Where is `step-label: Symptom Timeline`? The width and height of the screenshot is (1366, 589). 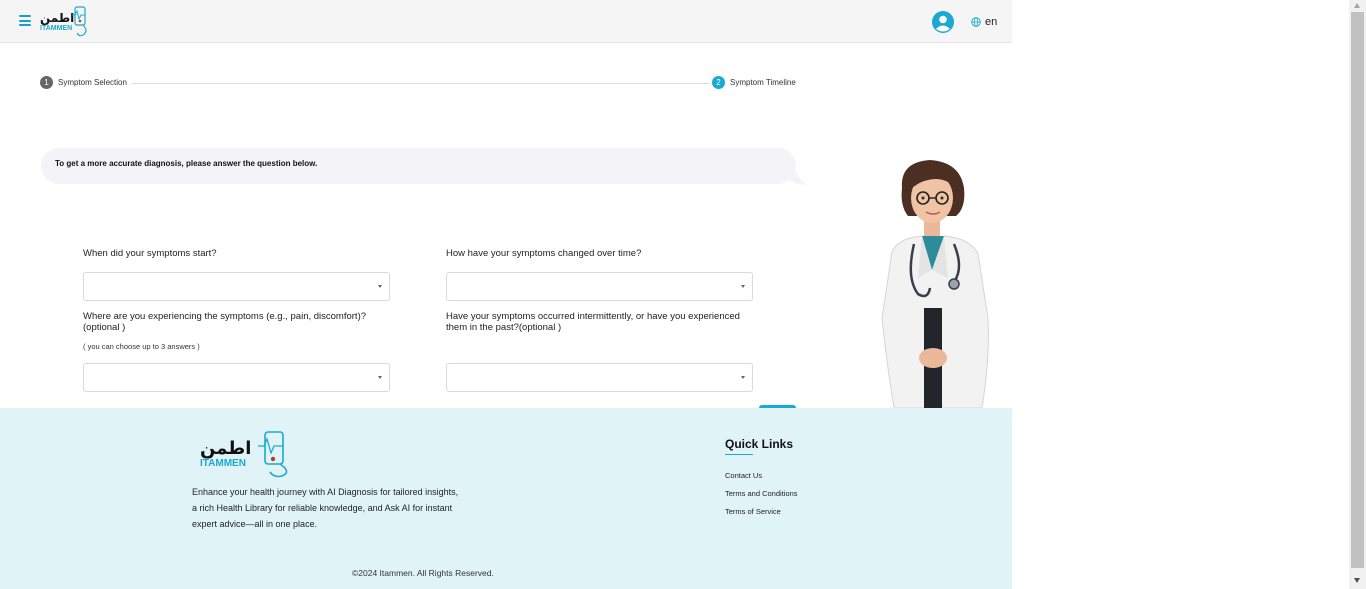
step-label: Symptom Timeline is located at coordinates (763, 82).